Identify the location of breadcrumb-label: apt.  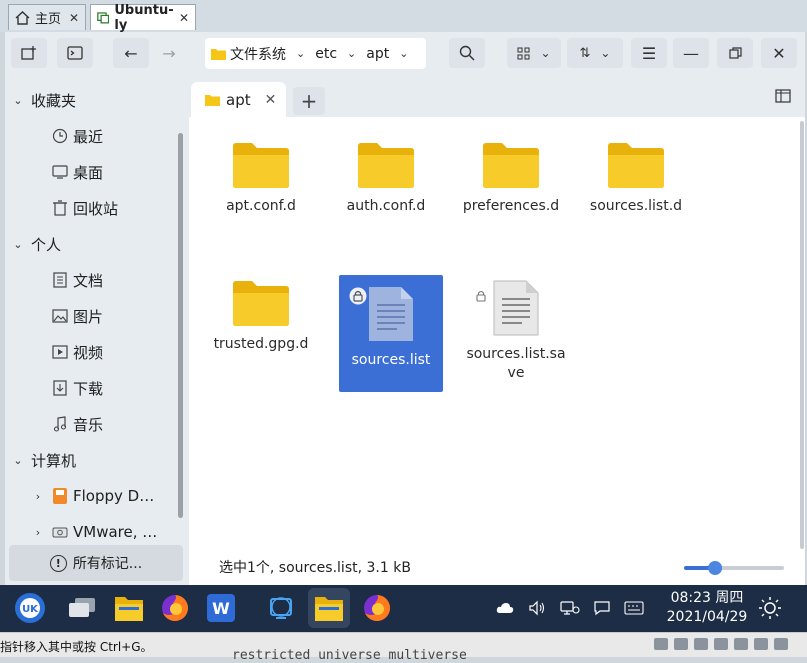
(378, 53).